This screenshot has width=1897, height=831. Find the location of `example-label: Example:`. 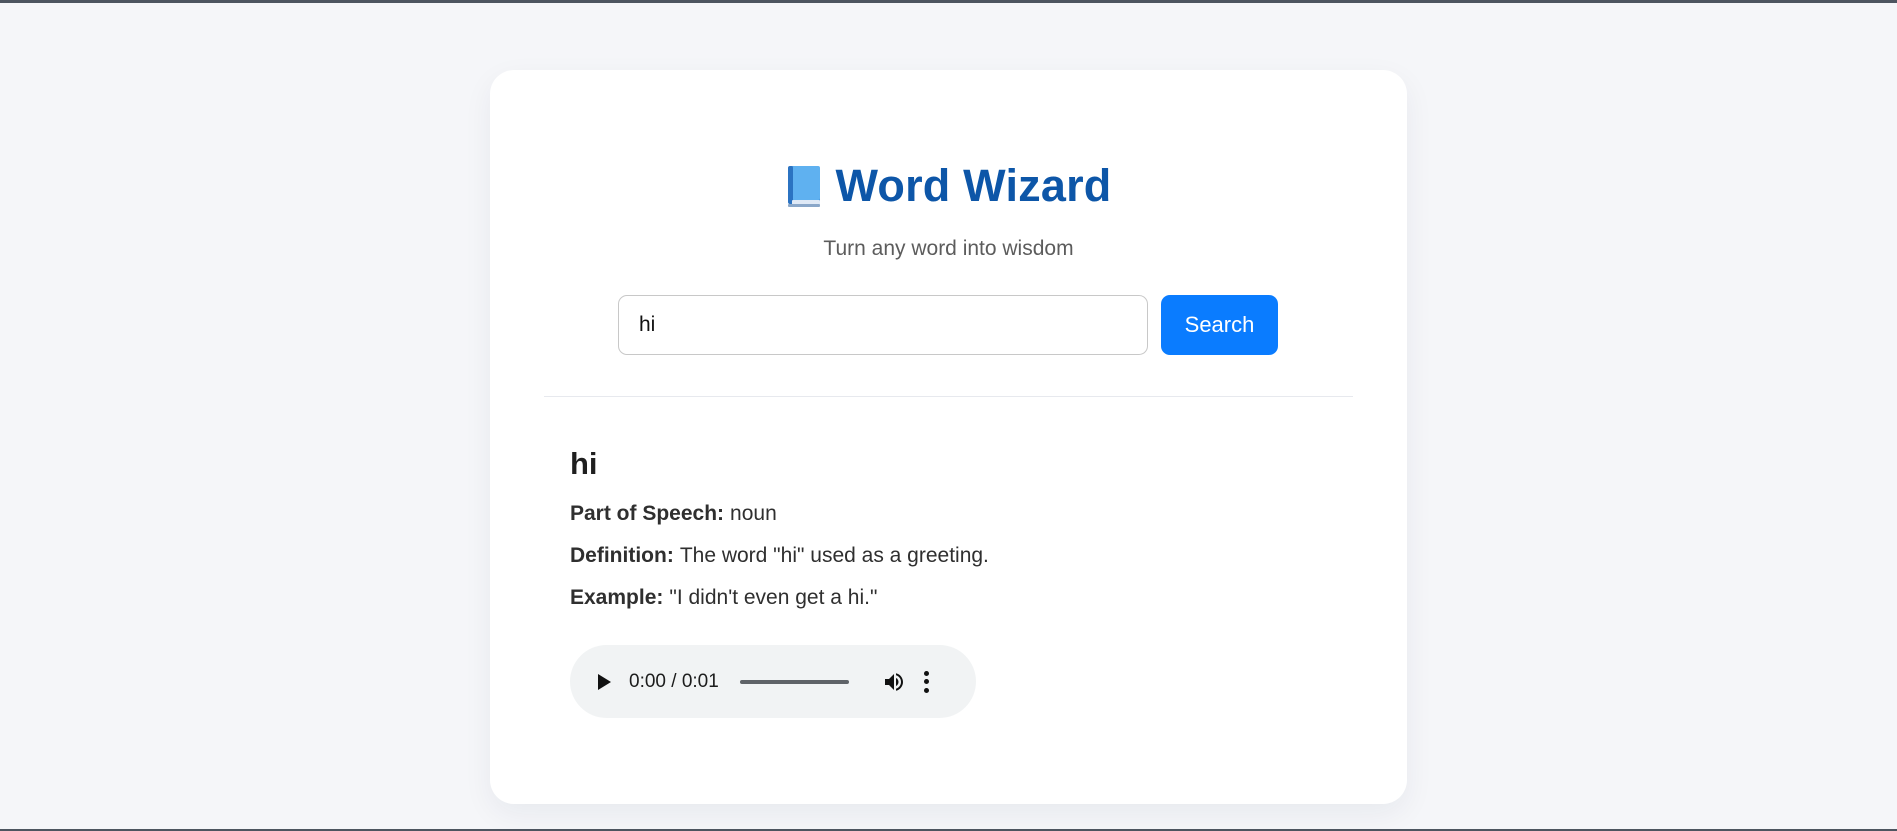

example-label: Example: is located at coordinates (617, 597).